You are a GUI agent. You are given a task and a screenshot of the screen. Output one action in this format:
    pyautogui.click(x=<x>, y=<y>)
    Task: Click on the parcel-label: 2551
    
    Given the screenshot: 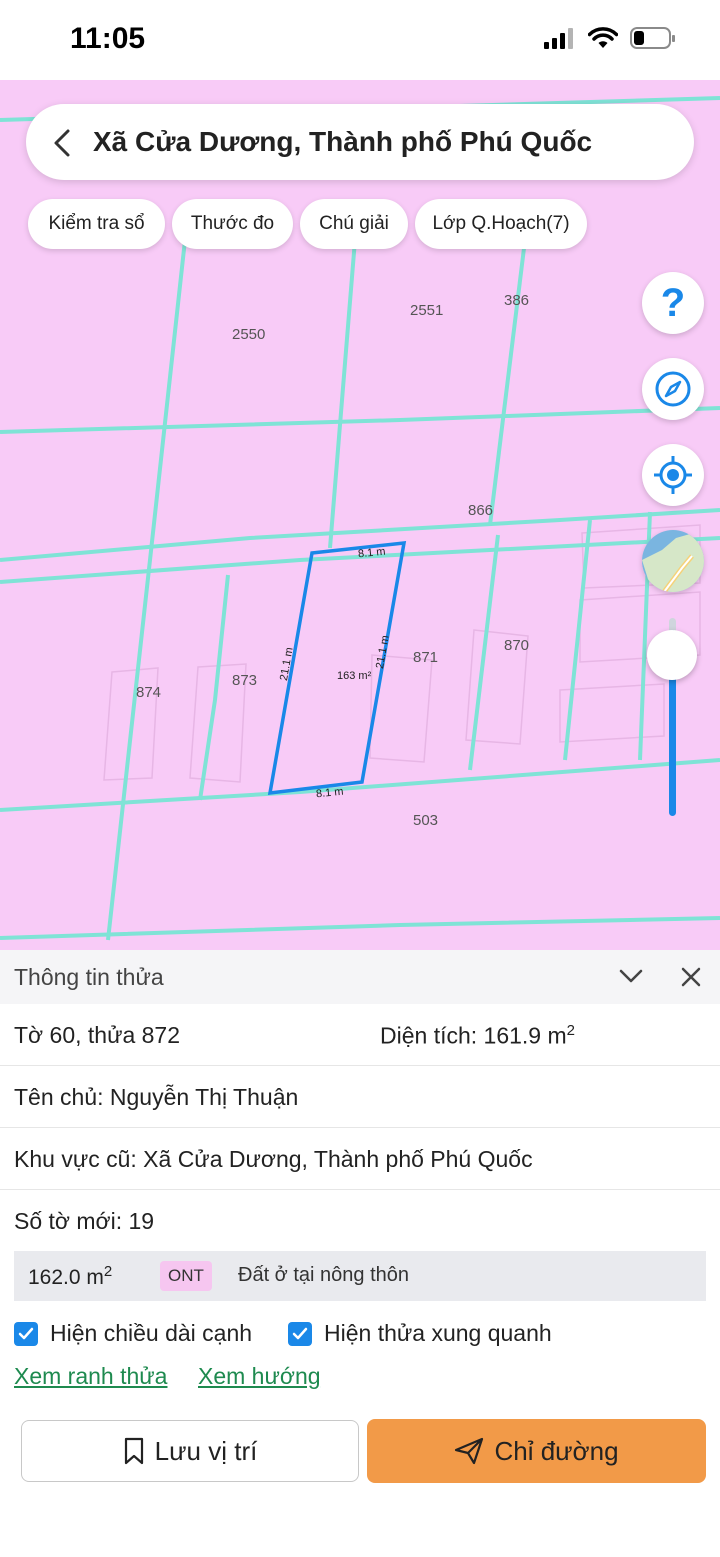 What is the action you would take?
    pyautogui.click(x=426, y=310)
    